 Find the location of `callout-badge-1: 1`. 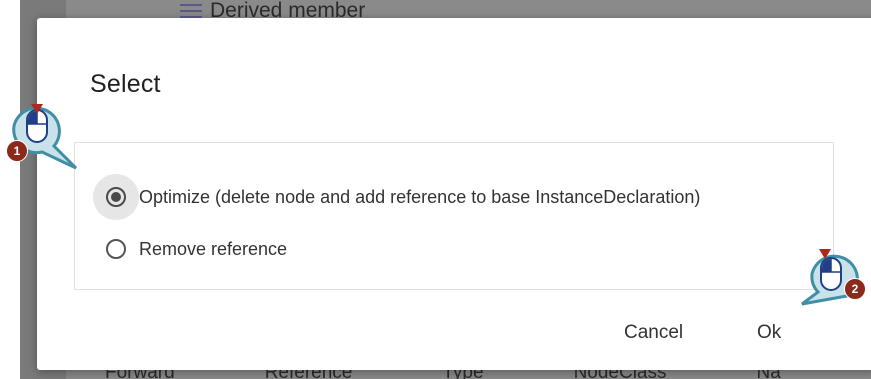

callout-badge-1: 1 is located at coordinates (17, 151).